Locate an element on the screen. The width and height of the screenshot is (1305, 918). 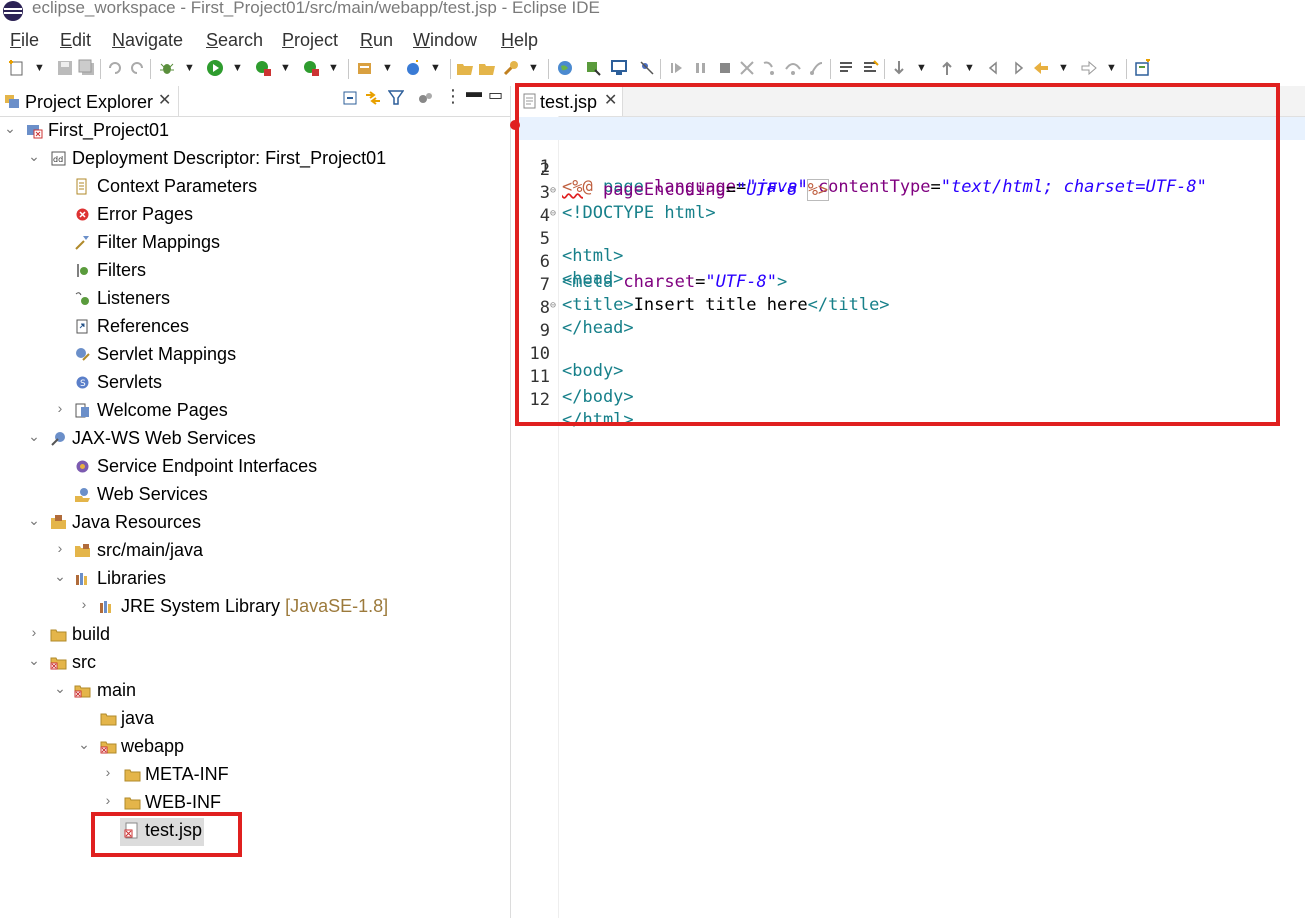
collapse-all-icon is located at coordinates (350, 98).